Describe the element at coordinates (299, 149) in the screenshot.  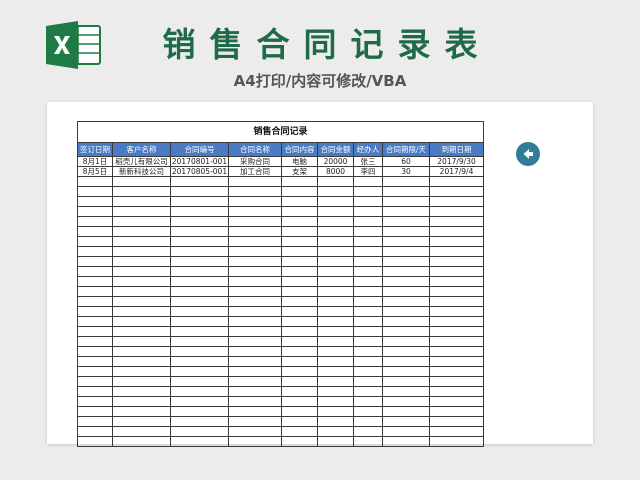
I see `column-header: 合同内容` at that location.